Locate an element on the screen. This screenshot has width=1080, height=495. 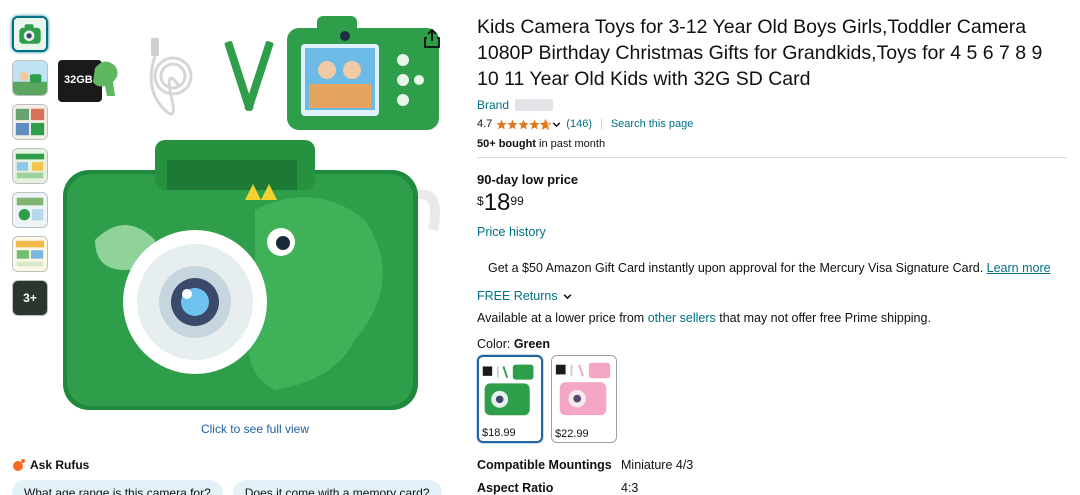
bought-count: 50+ bought in past month is located at coordinates (772, 144).